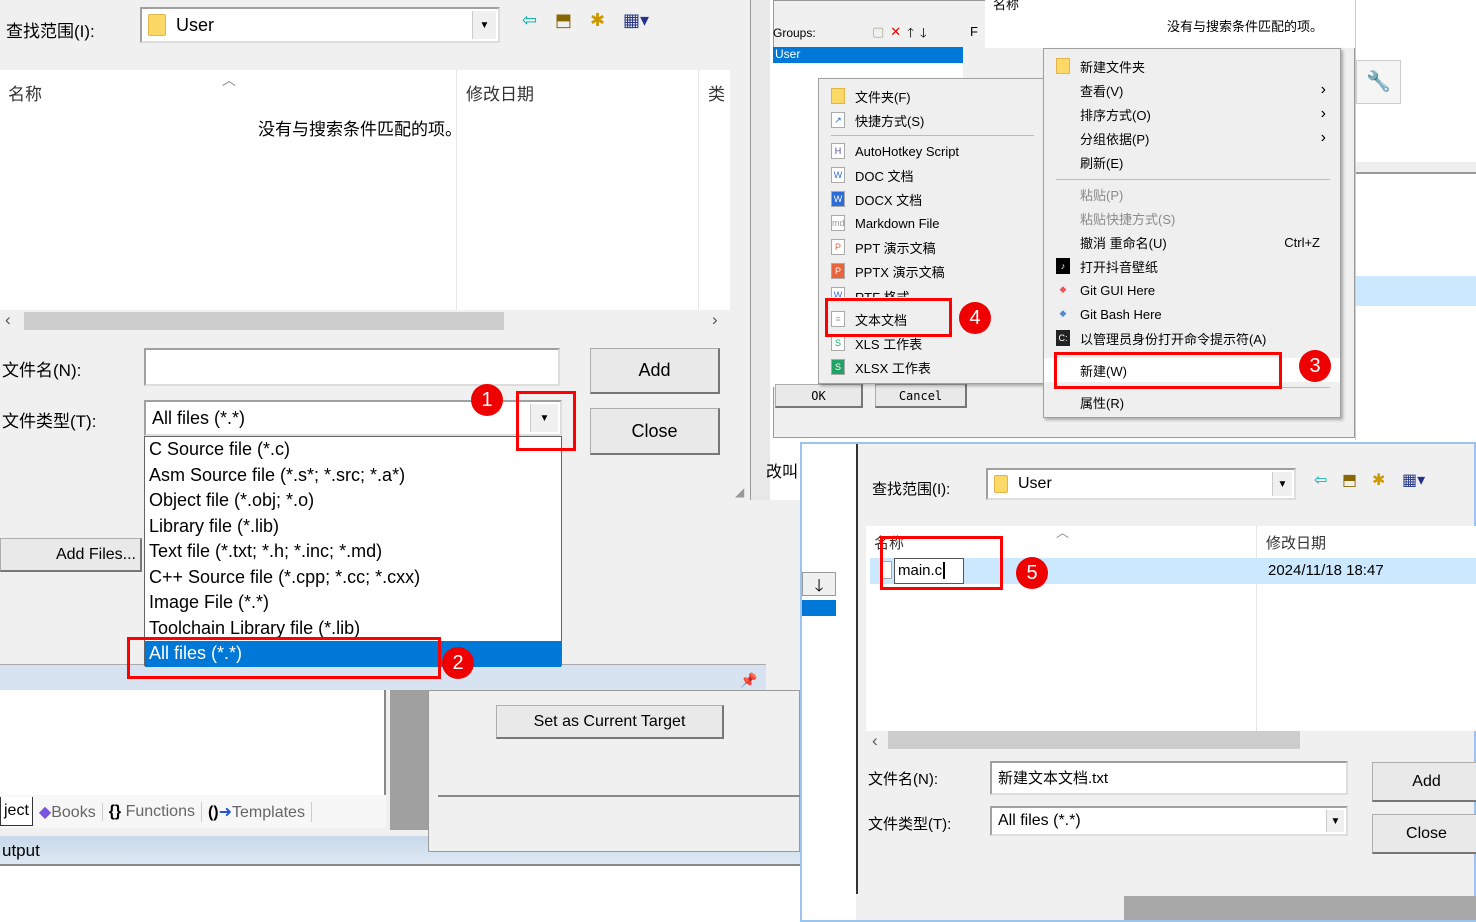  What do you see at coordinates (819, 396) in the screenshot?
I see `ok-button: OK` at bounding box center [819, 396].